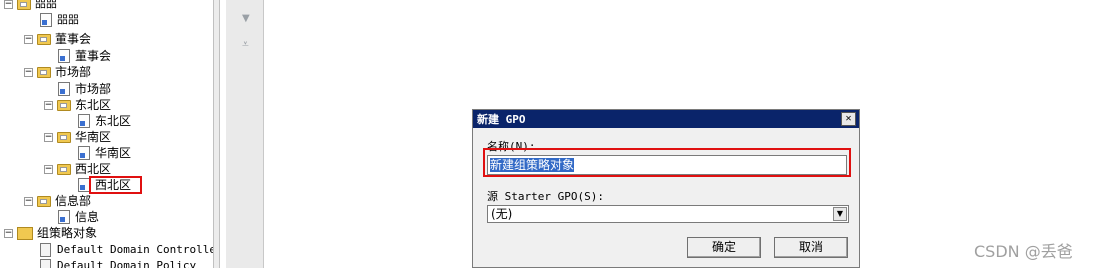 The width and height of the screenshot is (1098, 268). I want to click on tree-item: 董事会, so click(84, 56).